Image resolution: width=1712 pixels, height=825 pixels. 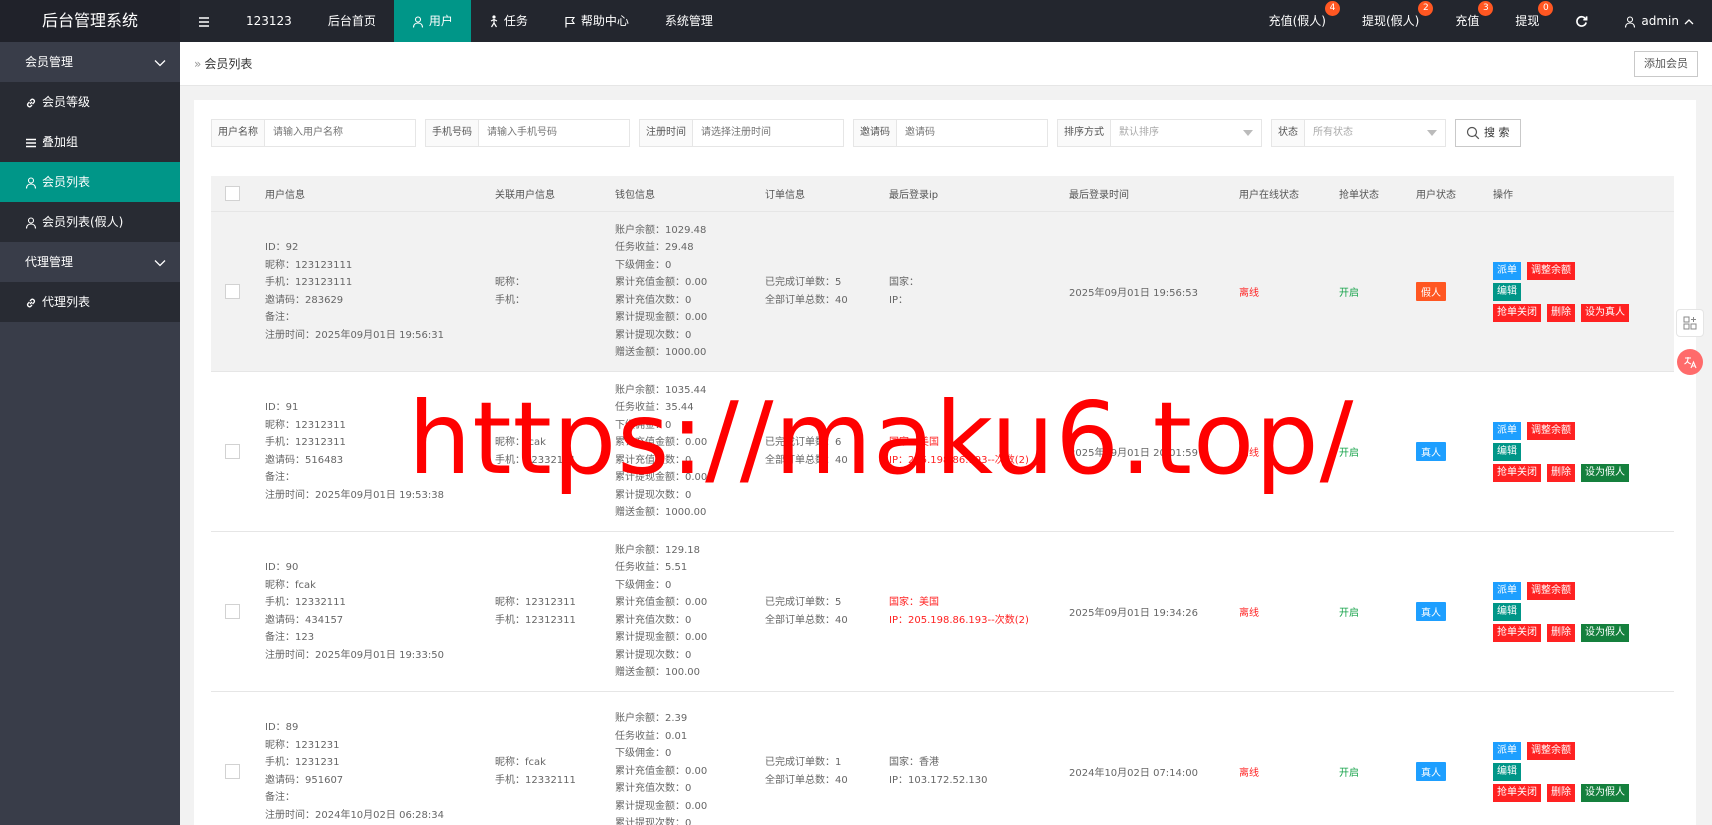 I want to click on phone-input, so click(x=554, y=133).